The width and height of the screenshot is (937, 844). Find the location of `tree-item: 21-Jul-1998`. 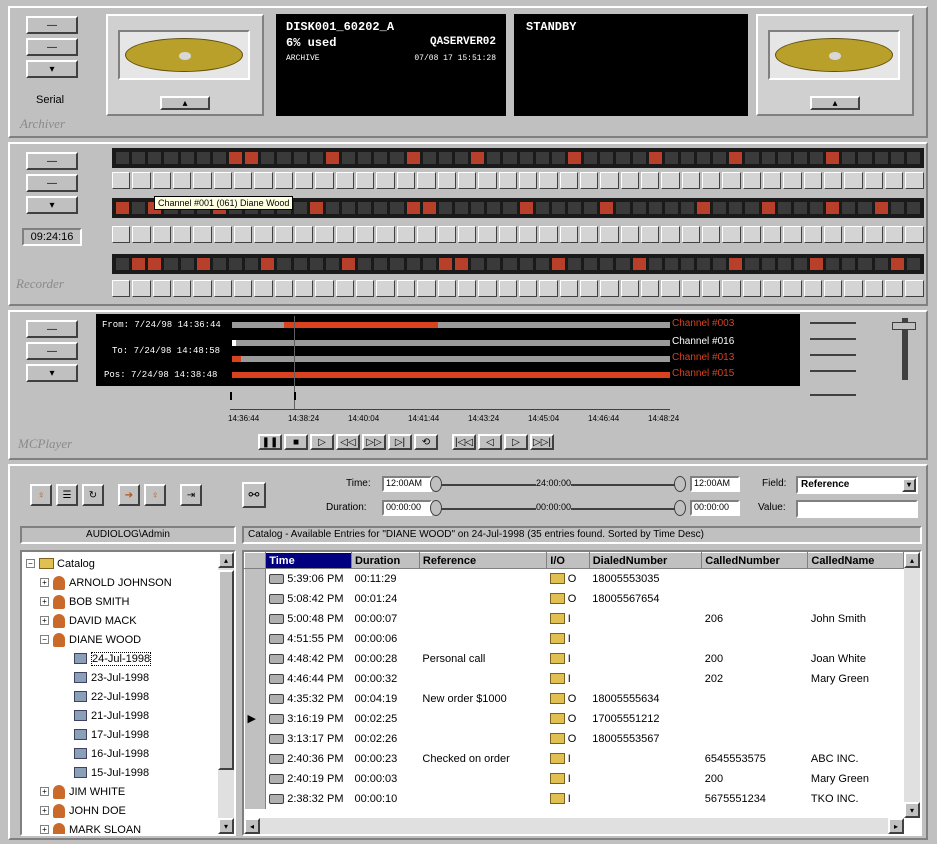

tree-item: 21-Jul-1998 is located at coordinates (130, 715).